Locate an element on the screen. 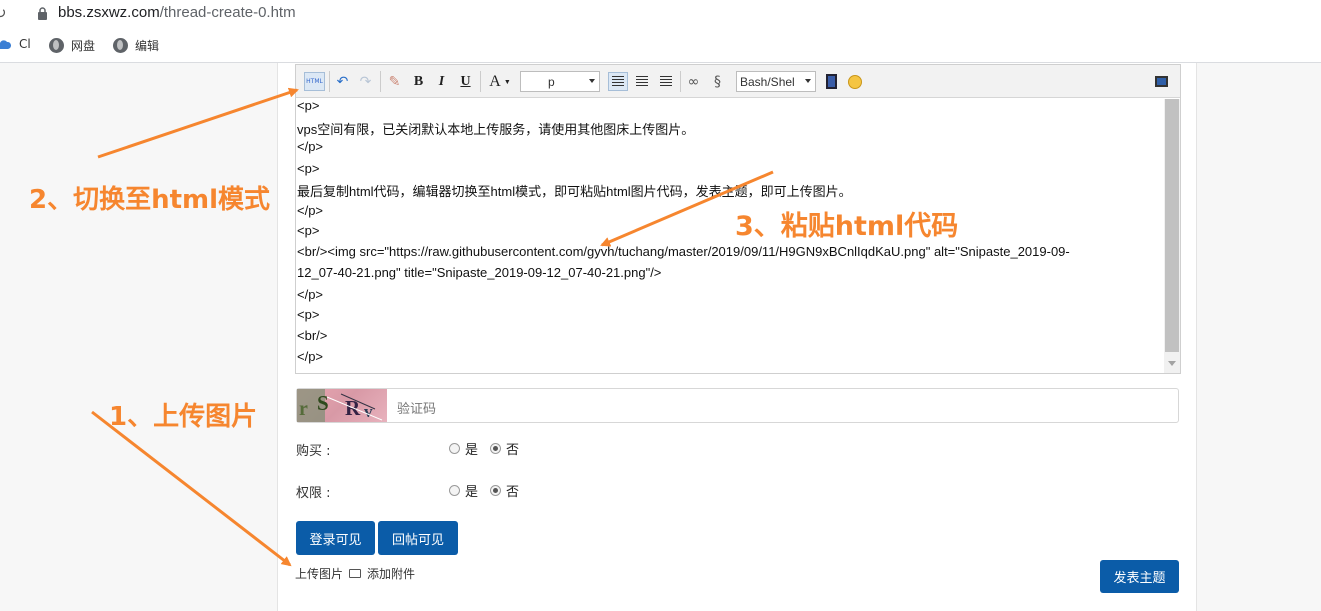 The height and width of the screenshot is (611, 1321). align-center-button is located at coordinates (641, 81).